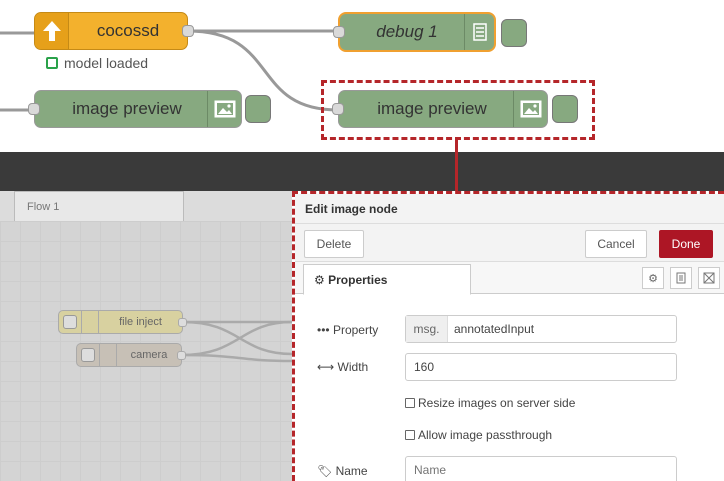 The height and width of the screenshot is (481, 724). I want to click on property-label: ••• Property, so click(348, 330).